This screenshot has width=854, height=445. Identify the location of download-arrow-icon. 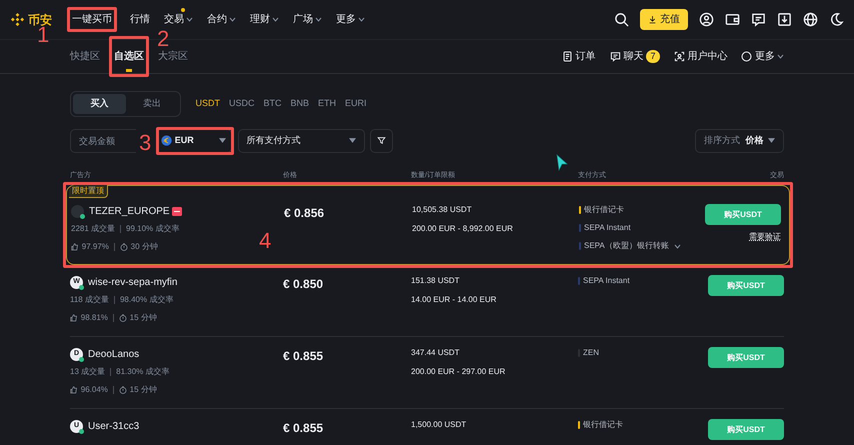
(653, 19).